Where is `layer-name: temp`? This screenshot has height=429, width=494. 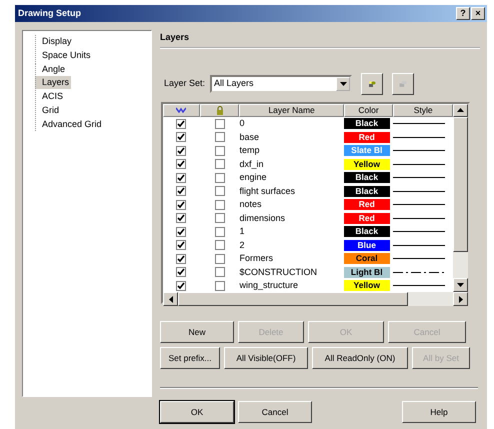 layer-name: temp is located at coordinates (249, 150).